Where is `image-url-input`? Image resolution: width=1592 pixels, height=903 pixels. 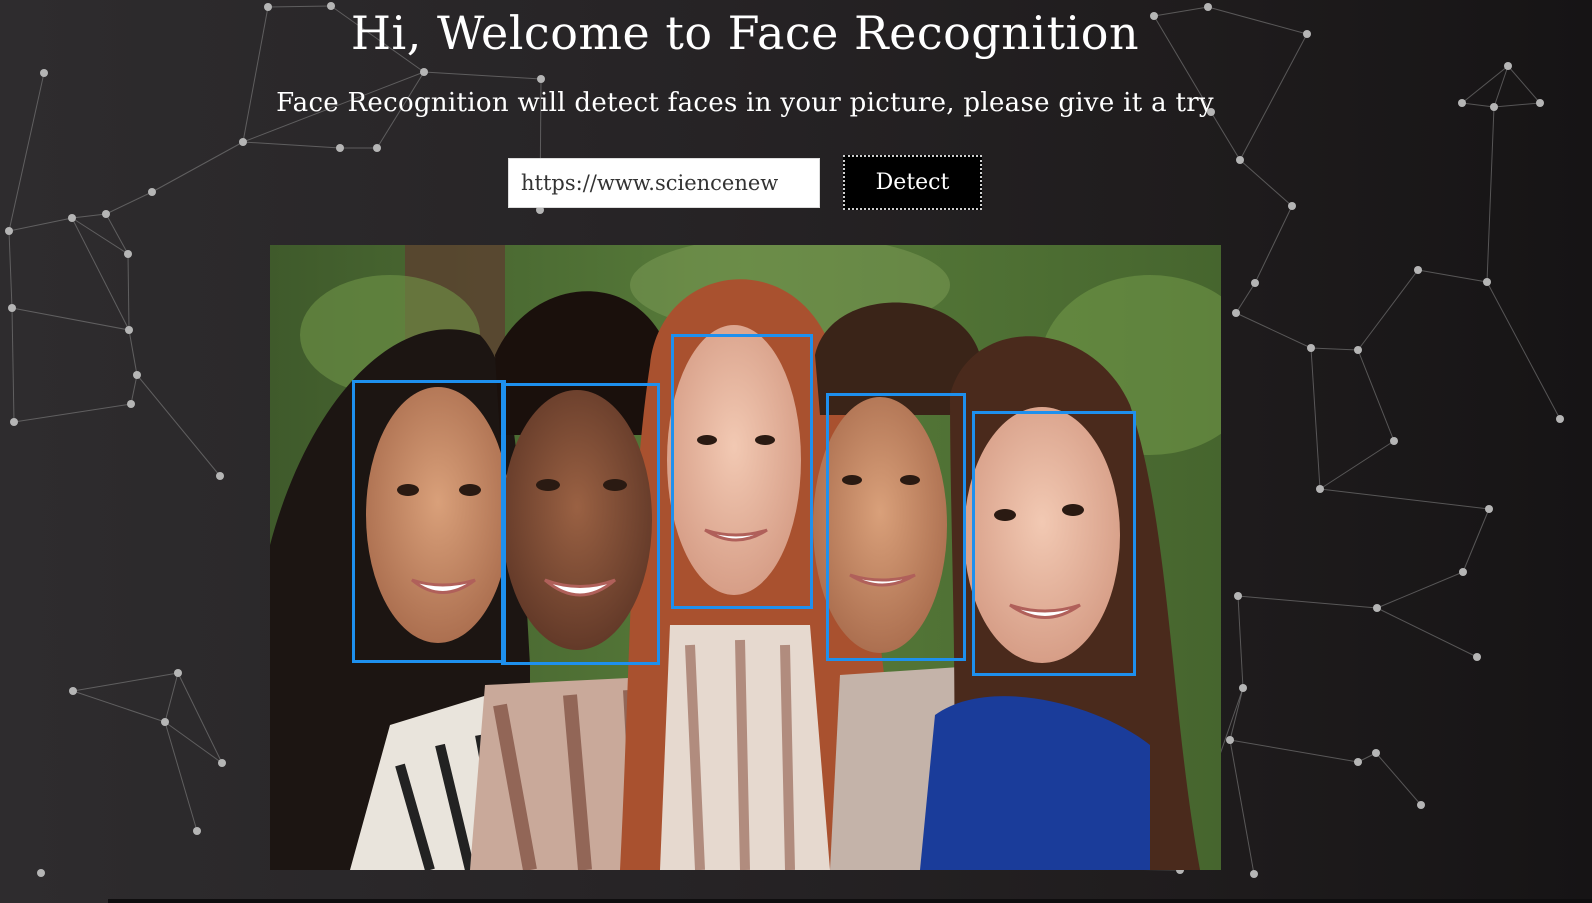
image-url-input is located at coordinates (664, 182).